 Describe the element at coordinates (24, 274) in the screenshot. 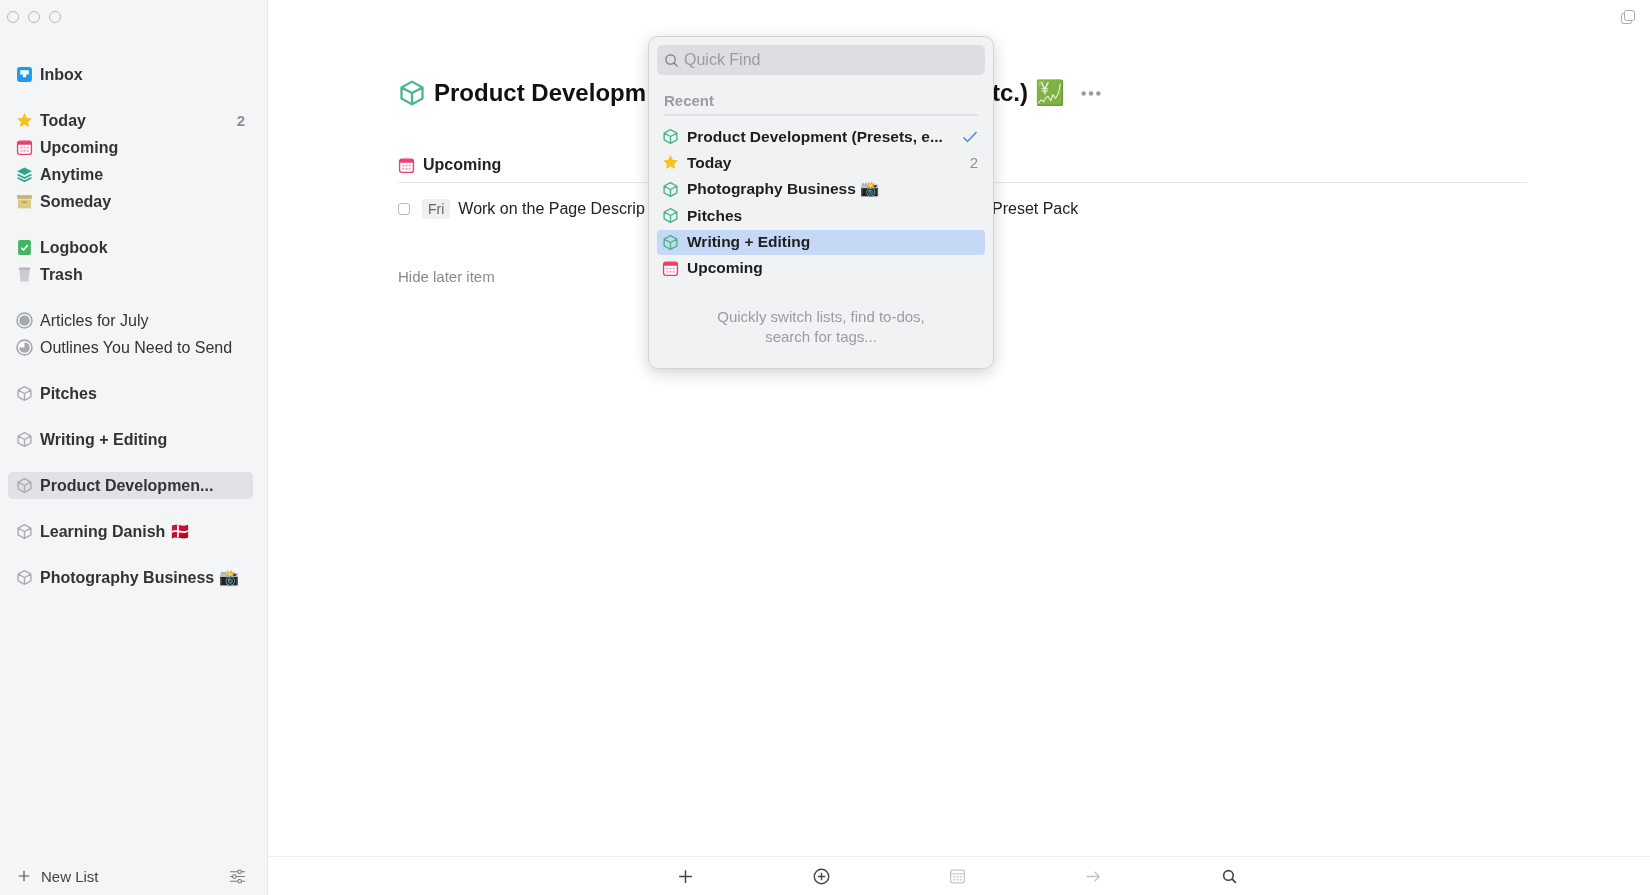

I see `trash-icon` at that location.